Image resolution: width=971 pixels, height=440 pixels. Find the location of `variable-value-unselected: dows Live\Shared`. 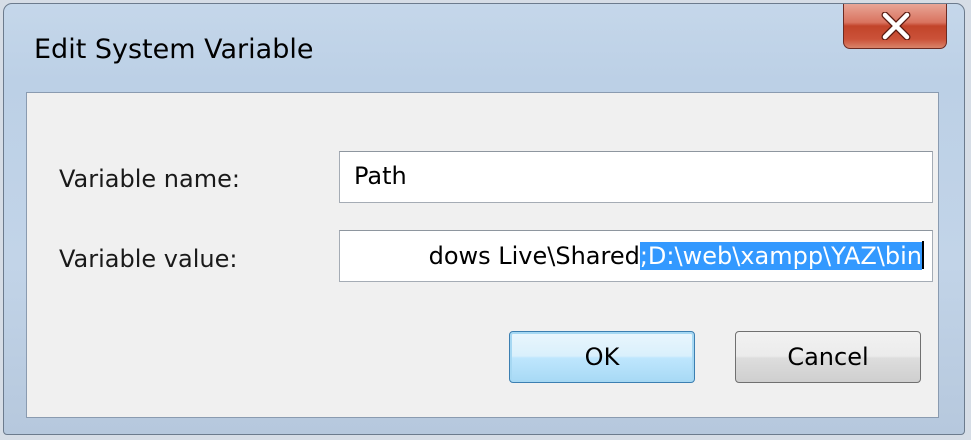

variable-value-unselected: dows Live\Shared is located at coordinates (534, 256).